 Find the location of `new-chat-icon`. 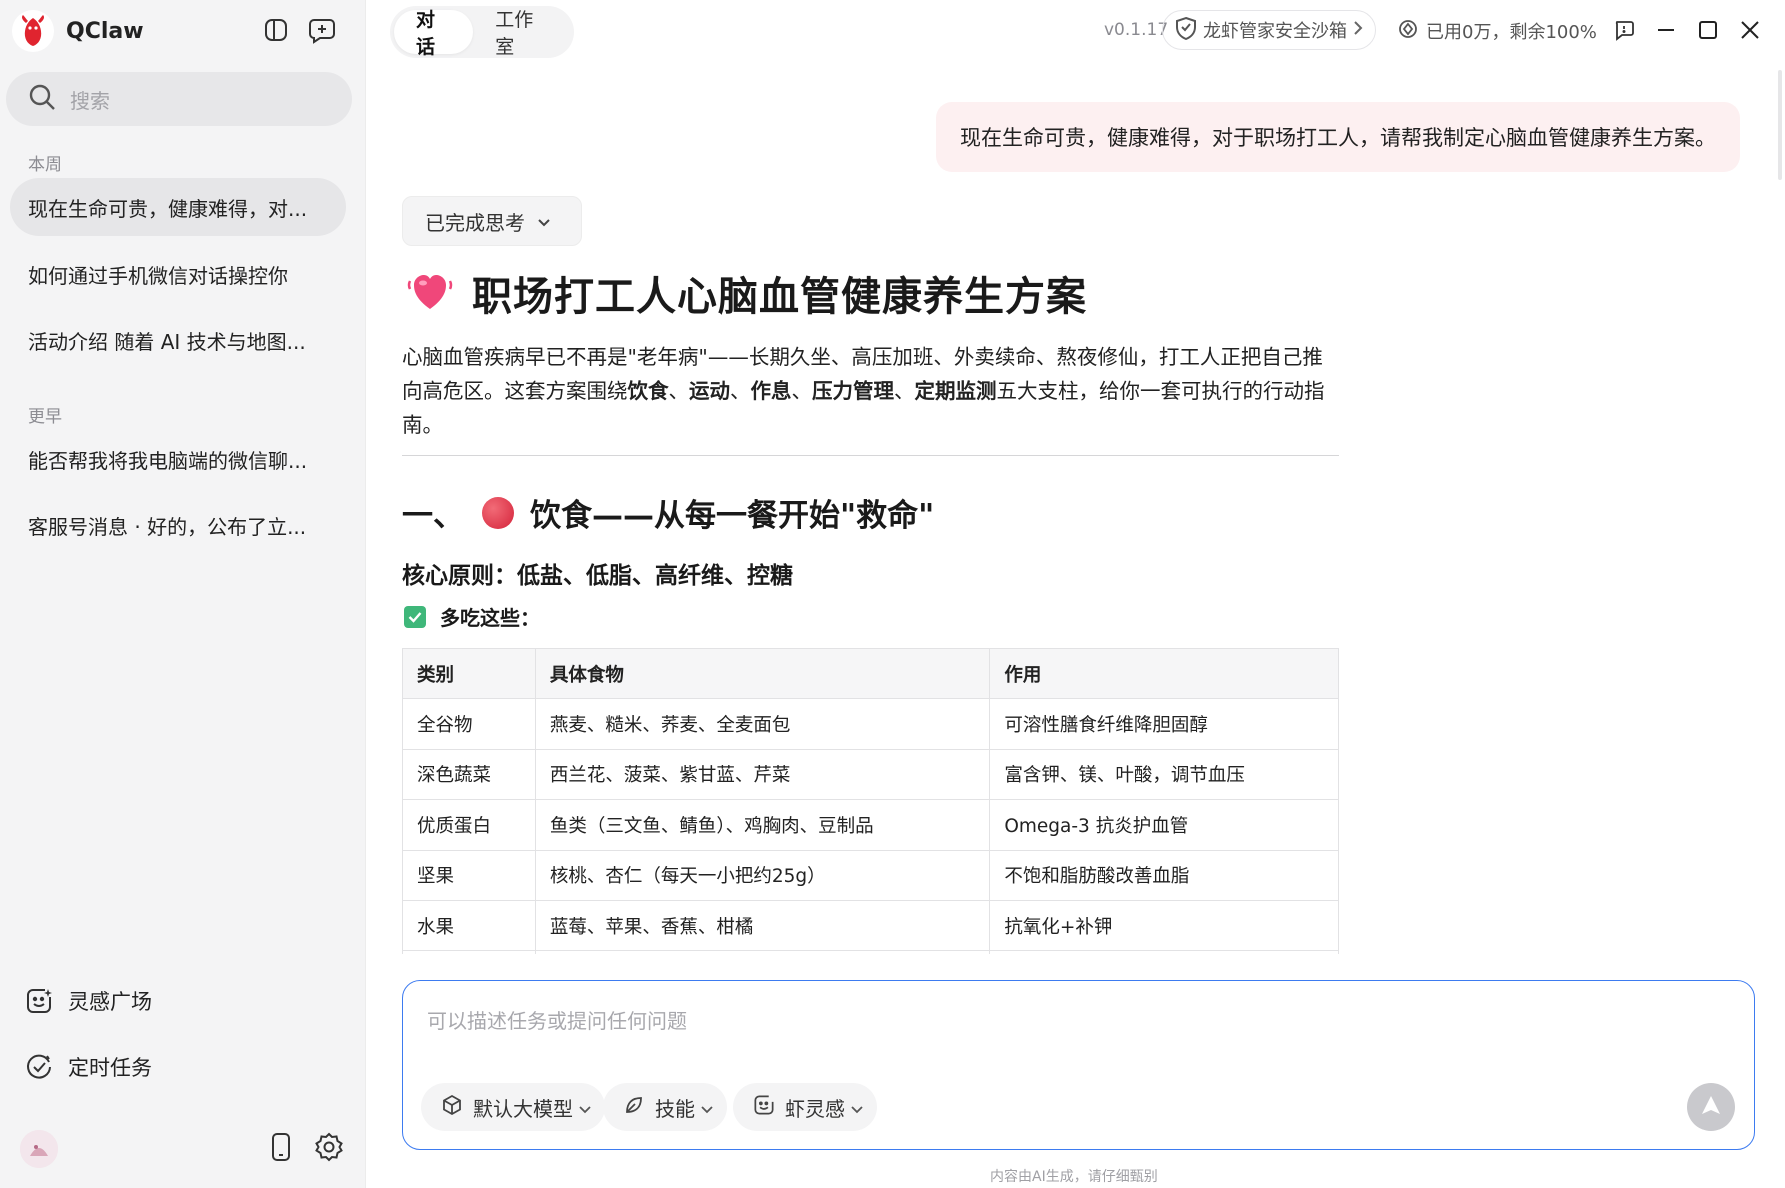

new-chat-icon is located at coordinates (322, 30).